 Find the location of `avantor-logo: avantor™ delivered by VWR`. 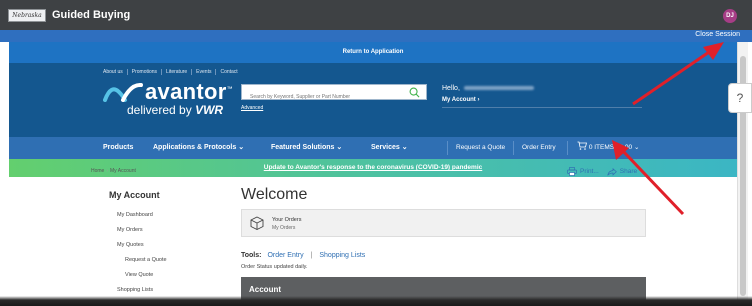

avantor-logo: avantor™ delivered by VWR is located at coordinates (173, 99).